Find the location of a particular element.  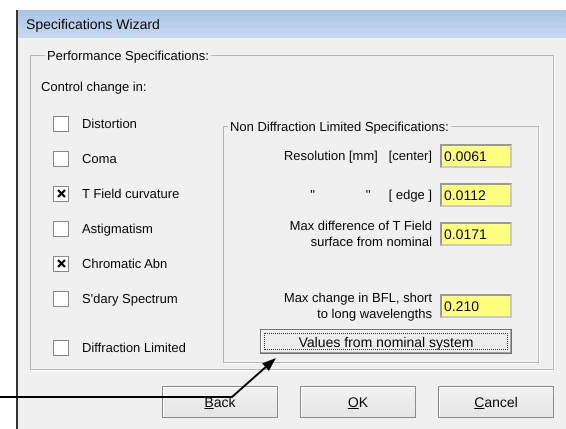

dialog-button: Cancel is located at coordinates (496, 402).